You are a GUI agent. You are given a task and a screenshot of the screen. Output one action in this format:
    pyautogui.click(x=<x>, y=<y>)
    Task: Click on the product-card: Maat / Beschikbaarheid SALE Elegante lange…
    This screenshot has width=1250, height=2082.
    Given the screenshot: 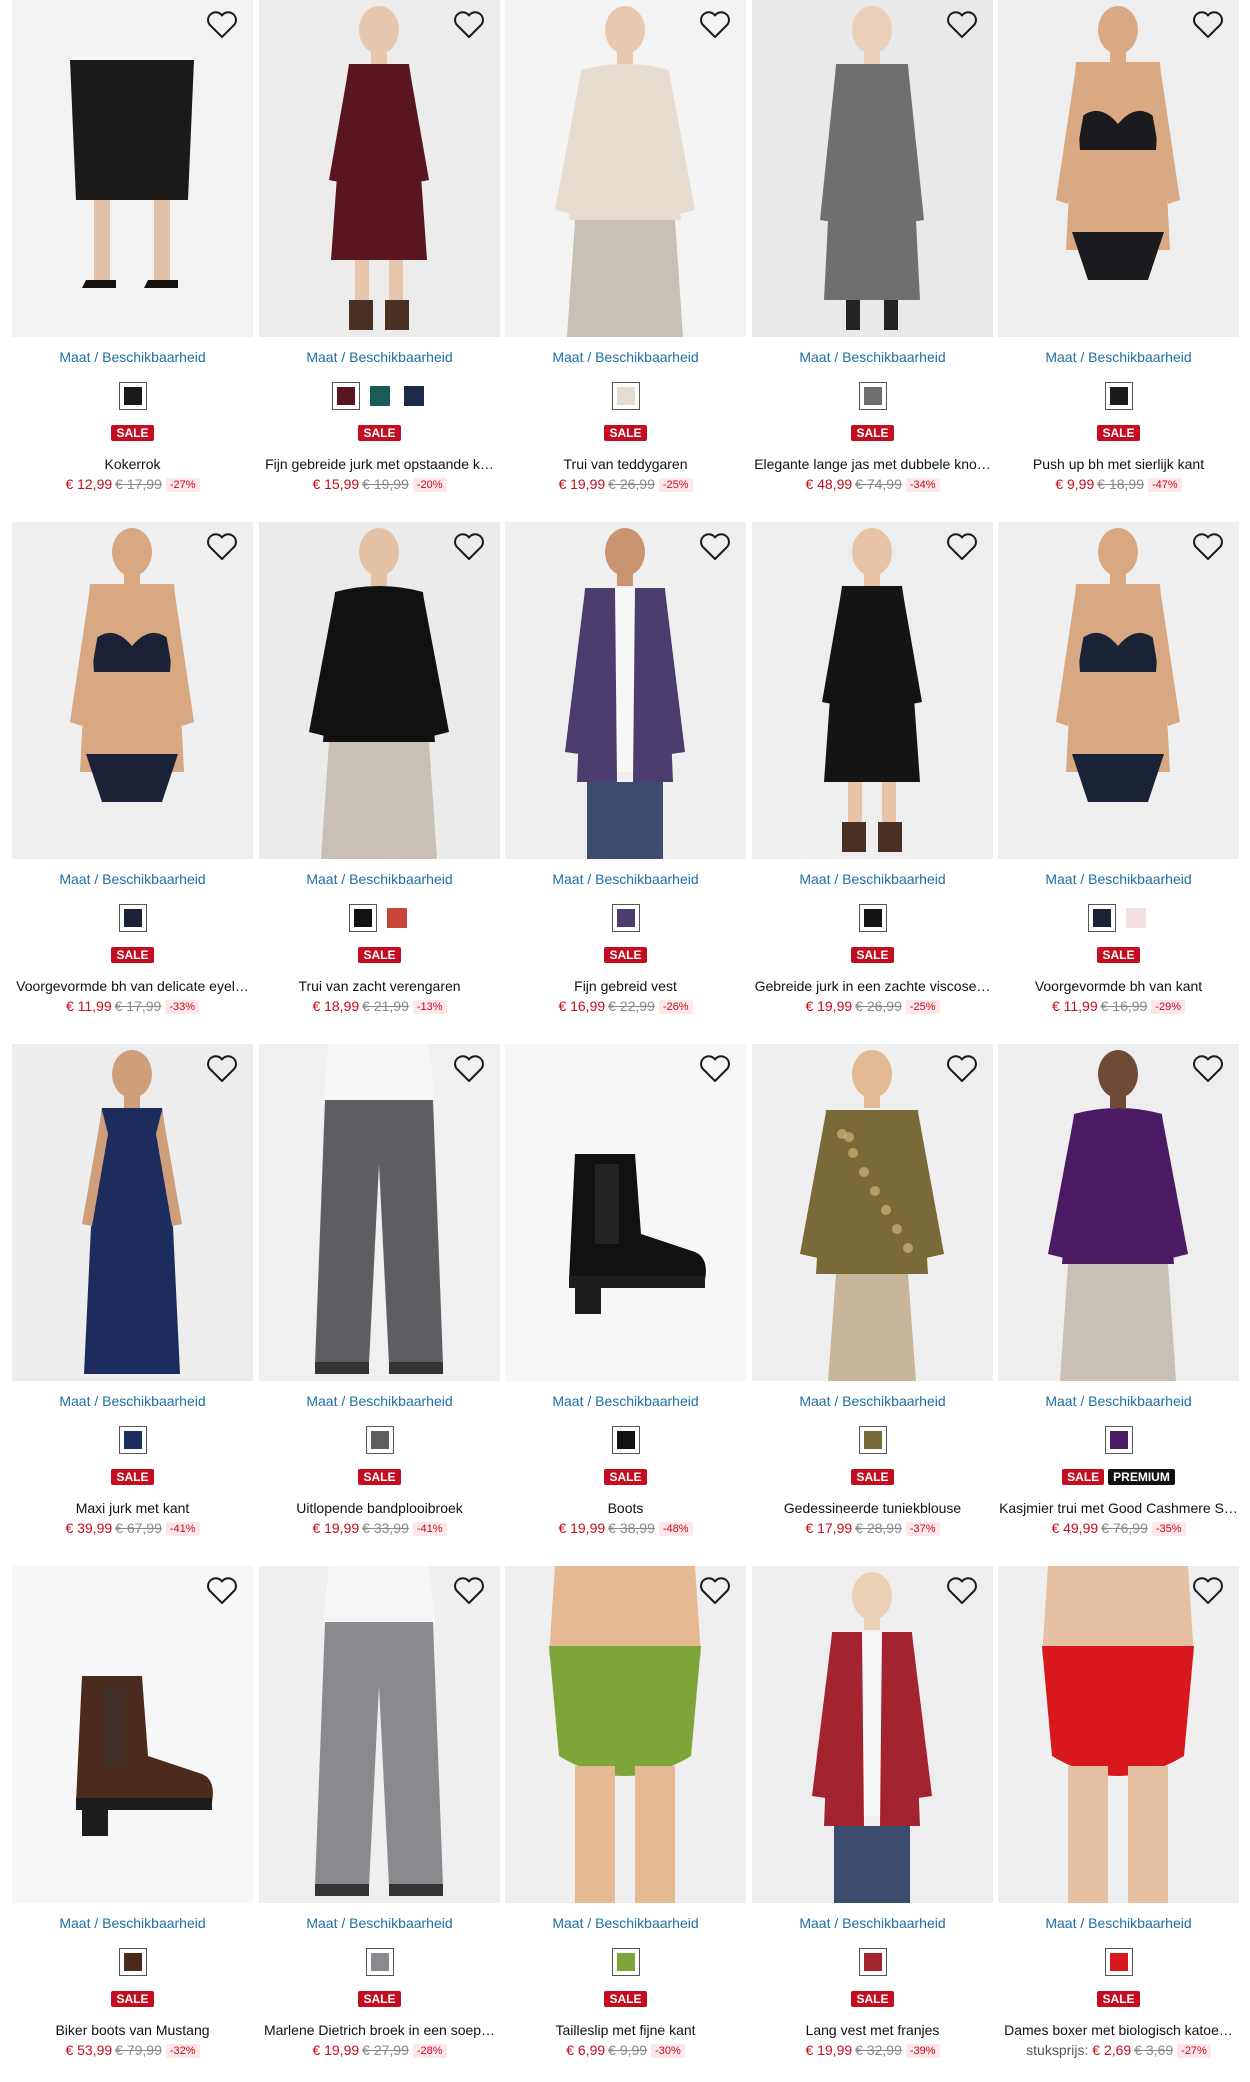 What is the action you would take?
    pyautogui.click(x=872, y=255)
    